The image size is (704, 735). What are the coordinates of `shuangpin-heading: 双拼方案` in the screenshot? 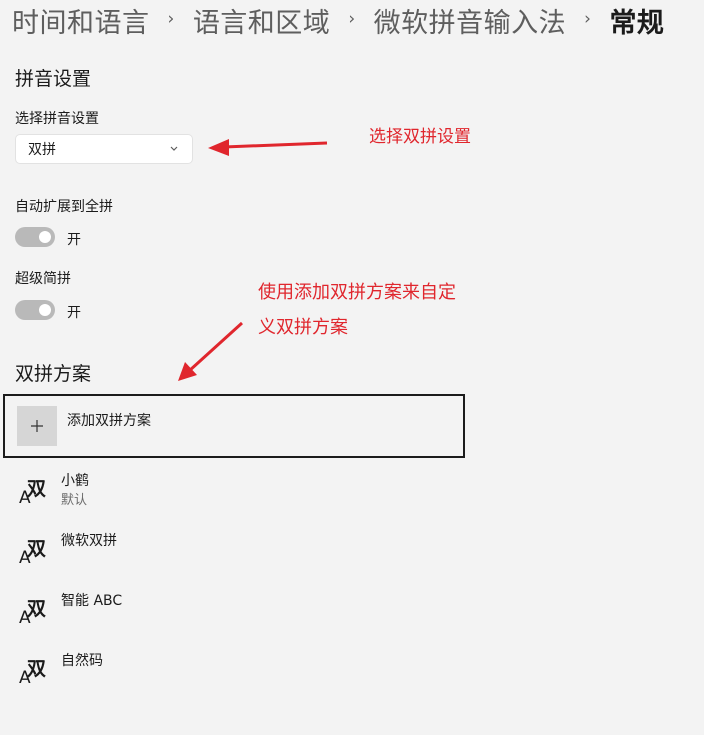 It's located at (53, 374).